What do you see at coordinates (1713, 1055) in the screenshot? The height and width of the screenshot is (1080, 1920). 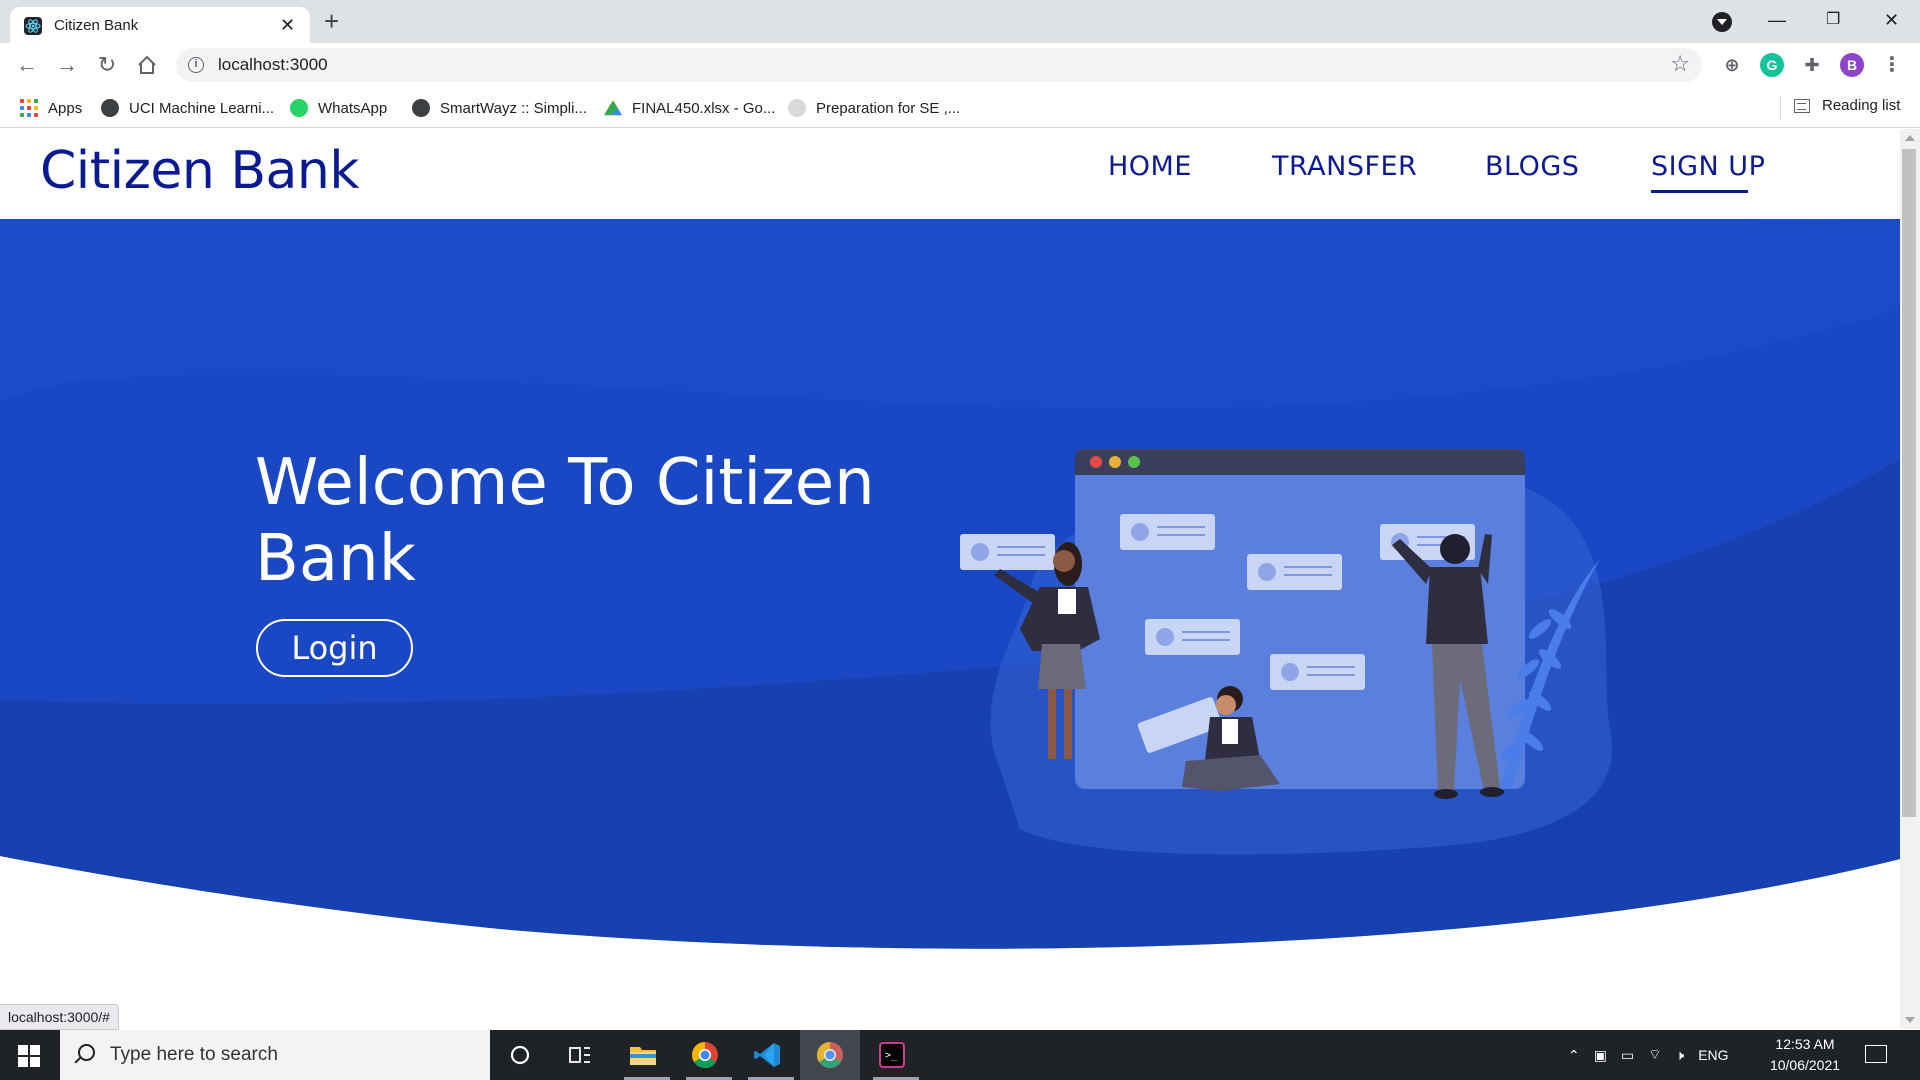 I see `language-indicator: ENG` at bounding box center [1713, 1055].